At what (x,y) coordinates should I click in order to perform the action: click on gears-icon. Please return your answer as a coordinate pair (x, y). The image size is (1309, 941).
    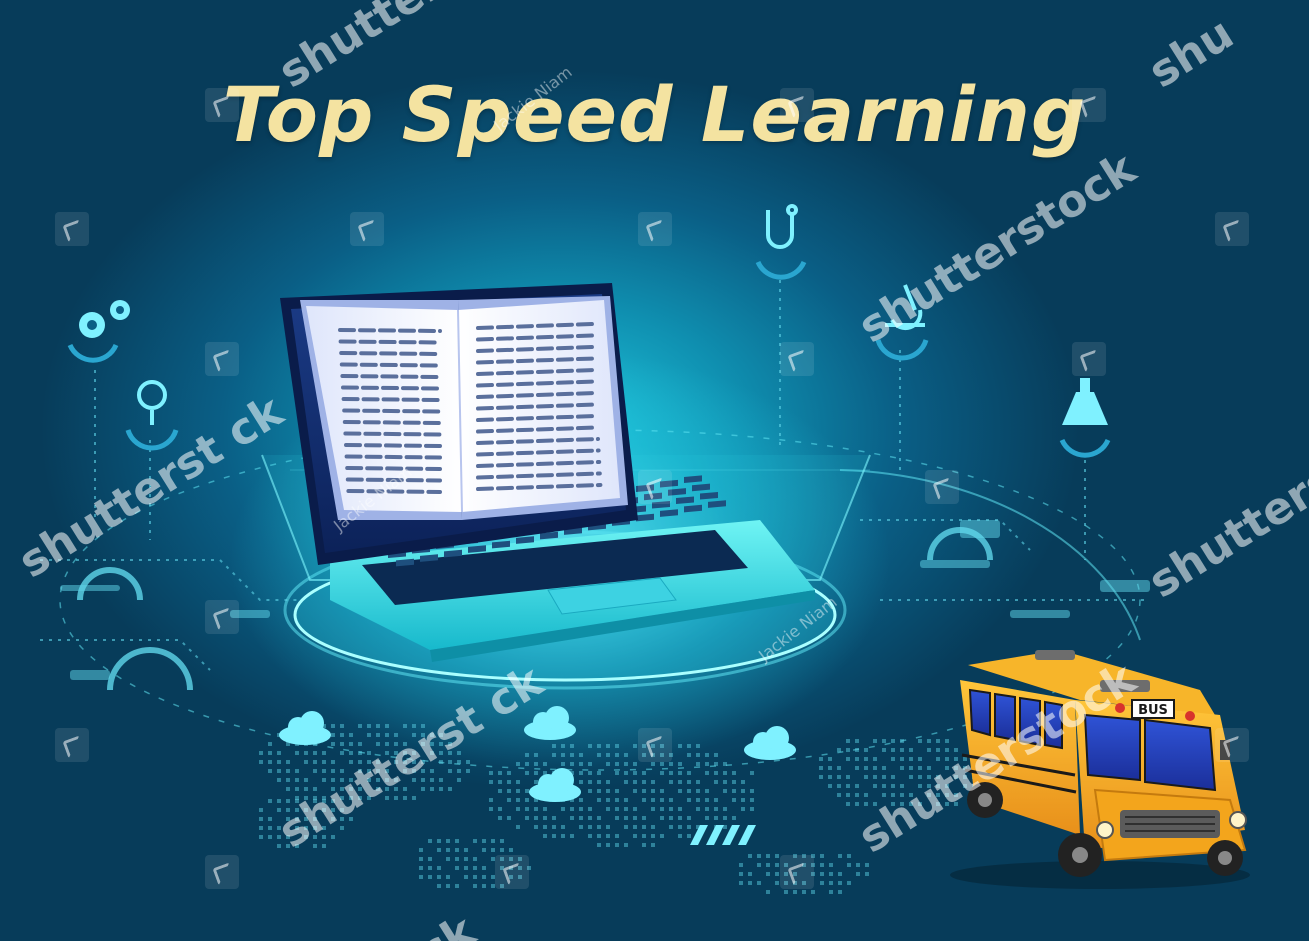
    Looking at the image, I should click on (98, 331).